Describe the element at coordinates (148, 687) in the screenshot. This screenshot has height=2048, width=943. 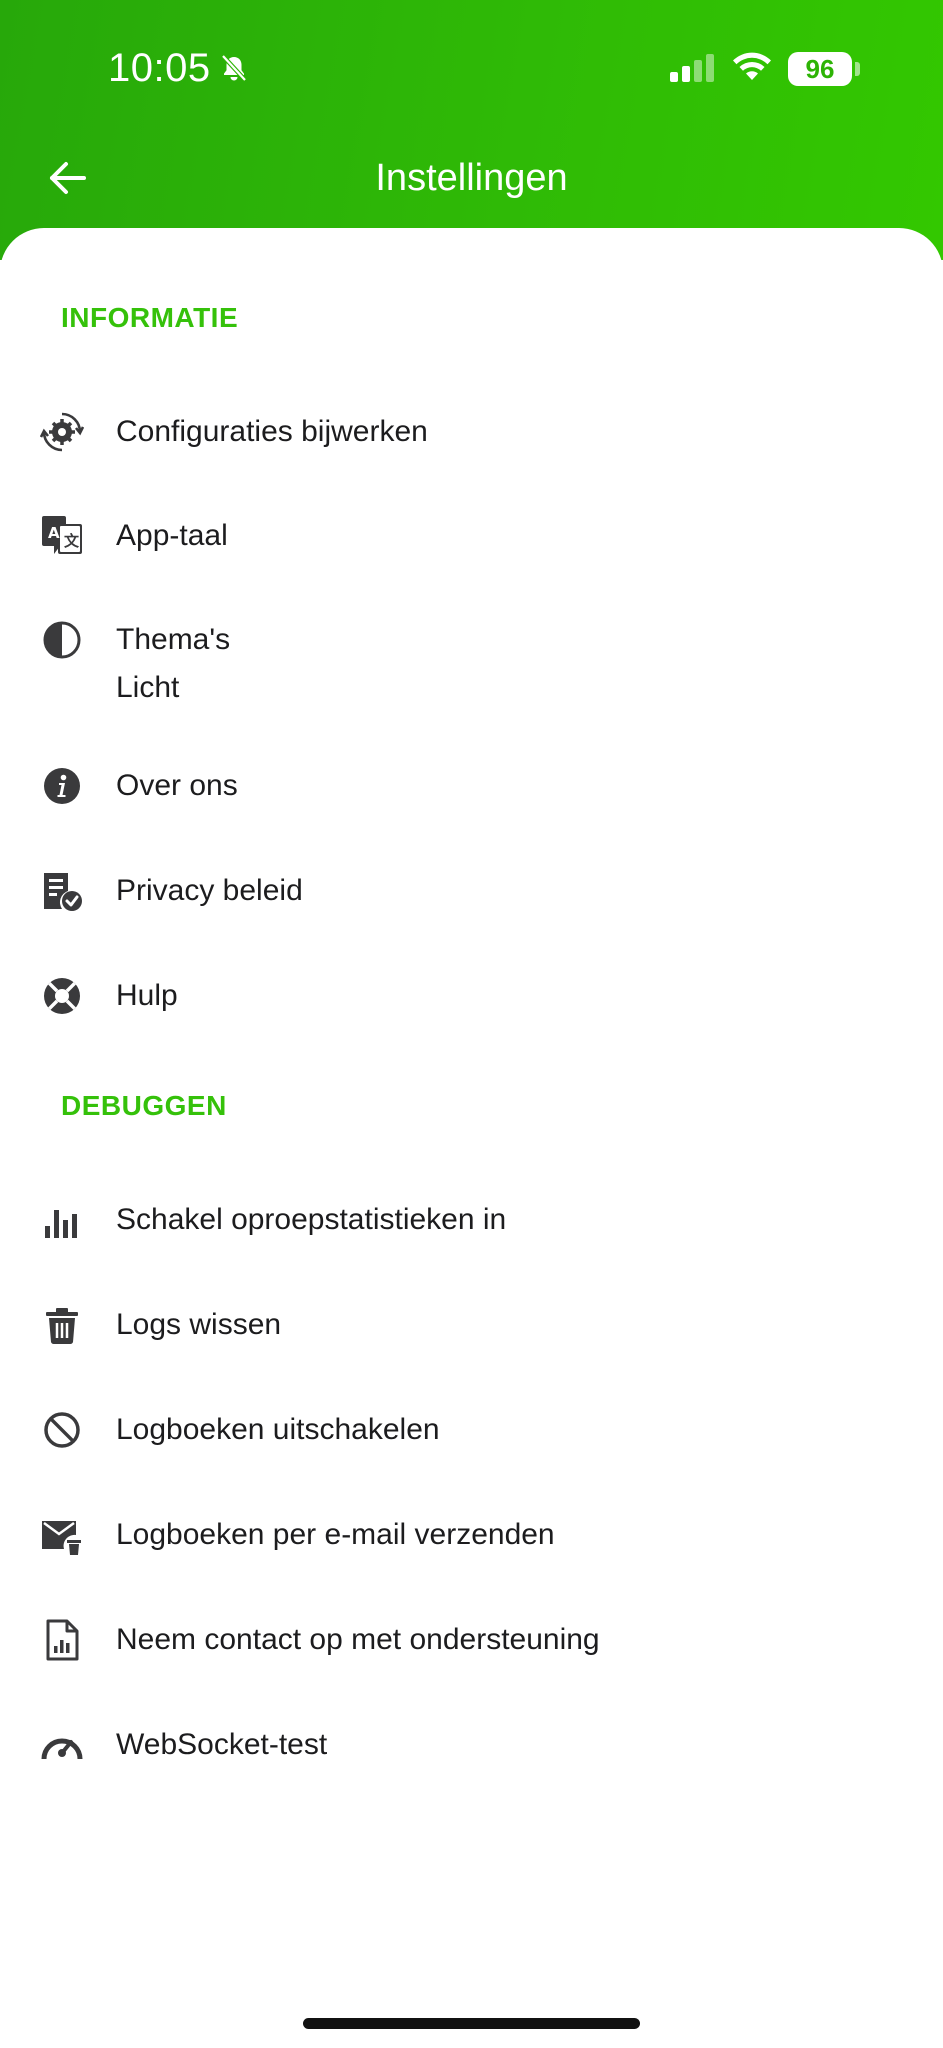
I see `settings-item-value: Licht` at that location.